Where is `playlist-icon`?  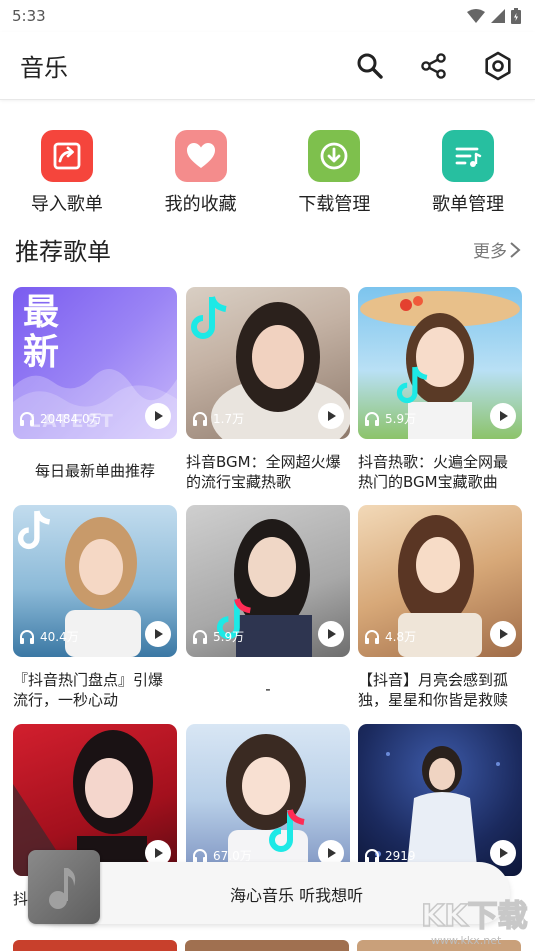 playlist-icon is located at coordinates (468, 156).